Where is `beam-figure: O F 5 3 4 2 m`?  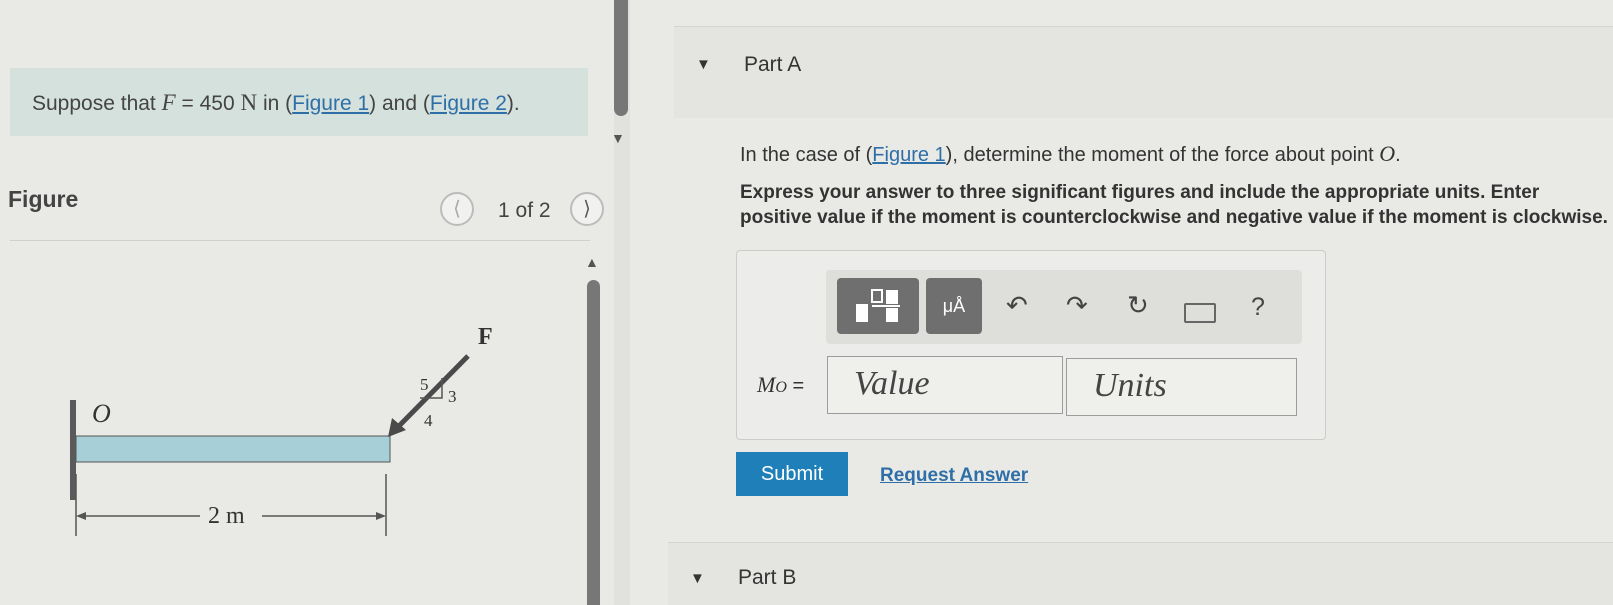
beam-figure: O F 5 3 4 2 m is located at coordinates (281, 430).